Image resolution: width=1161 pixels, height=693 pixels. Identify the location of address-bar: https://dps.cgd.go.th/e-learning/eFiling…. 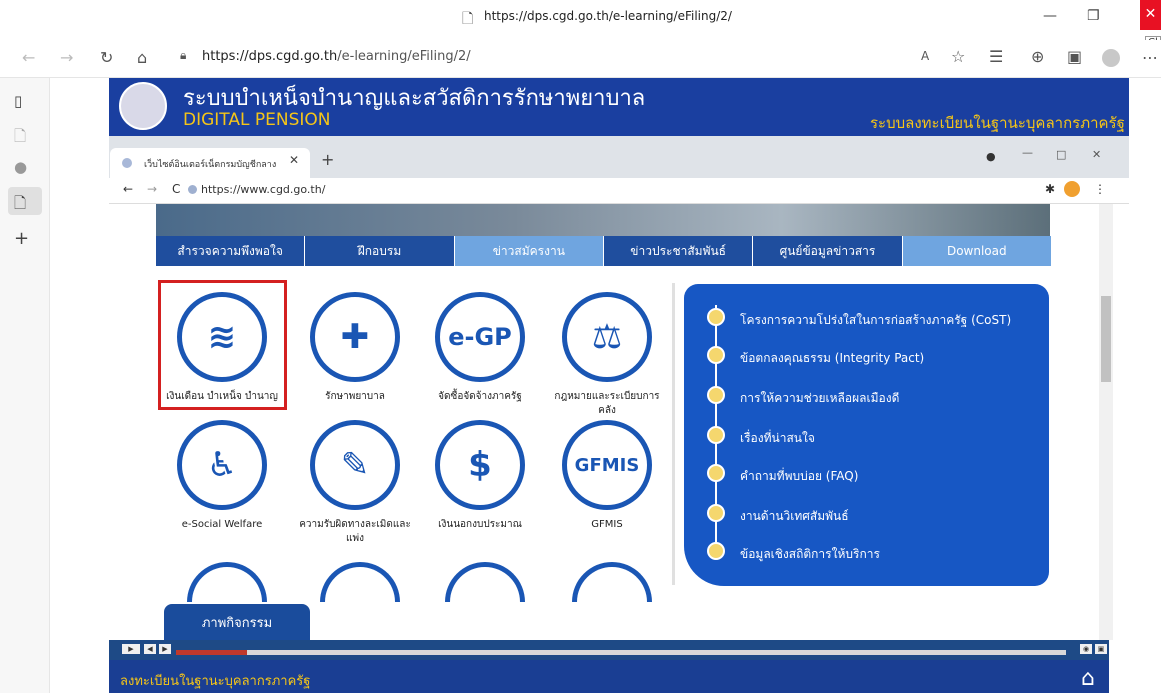
(336, 56).